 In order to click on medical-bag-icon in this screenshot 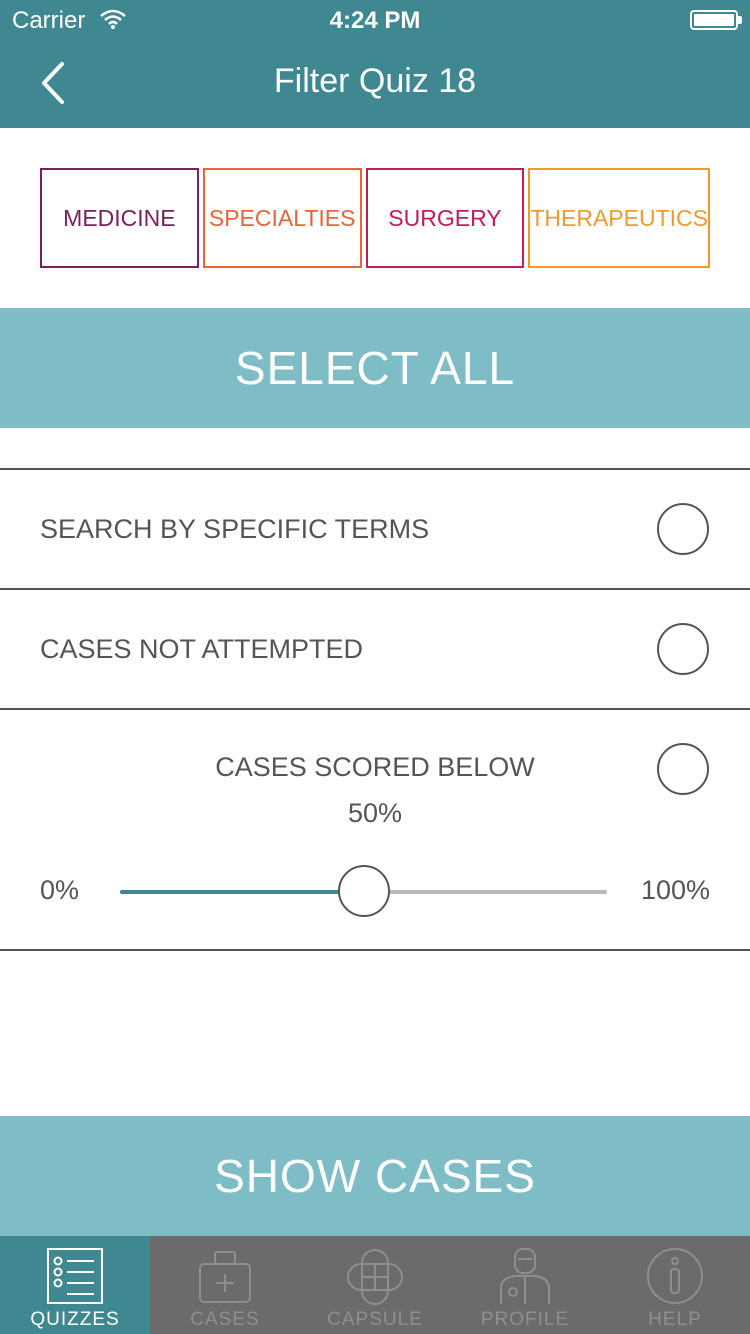, I will do `click(225, 1277)`.